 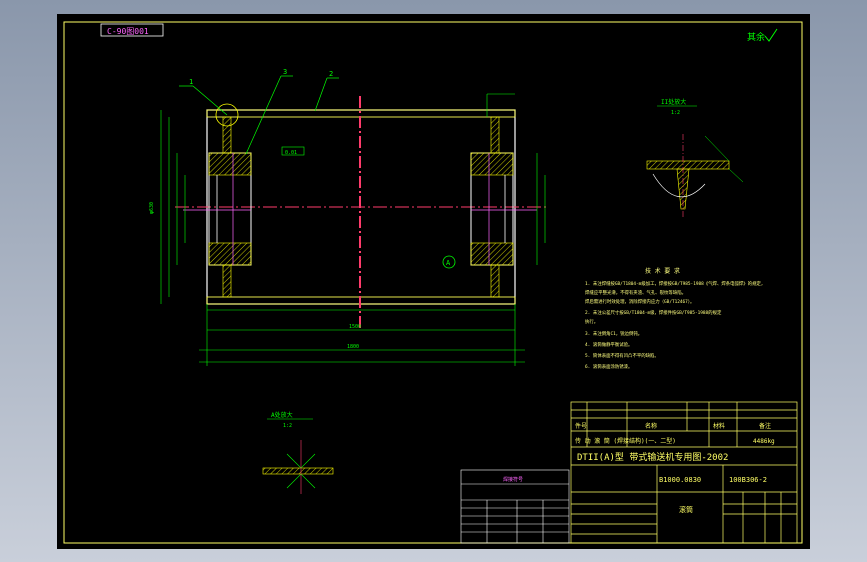 I want to click on section-view-1-scale: 1:2, so click(x=675, y=113).